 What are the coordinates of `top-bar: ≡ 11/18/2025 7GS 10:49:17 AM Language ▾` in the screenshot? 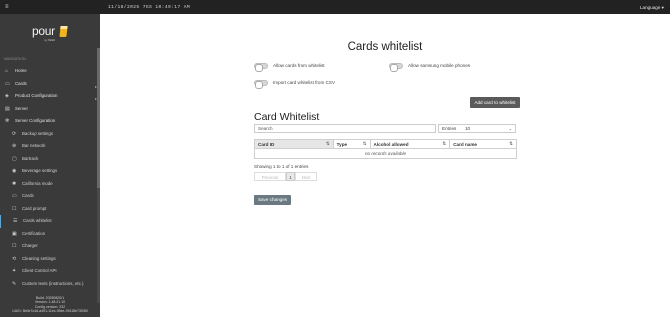 It's located at (335, 7).